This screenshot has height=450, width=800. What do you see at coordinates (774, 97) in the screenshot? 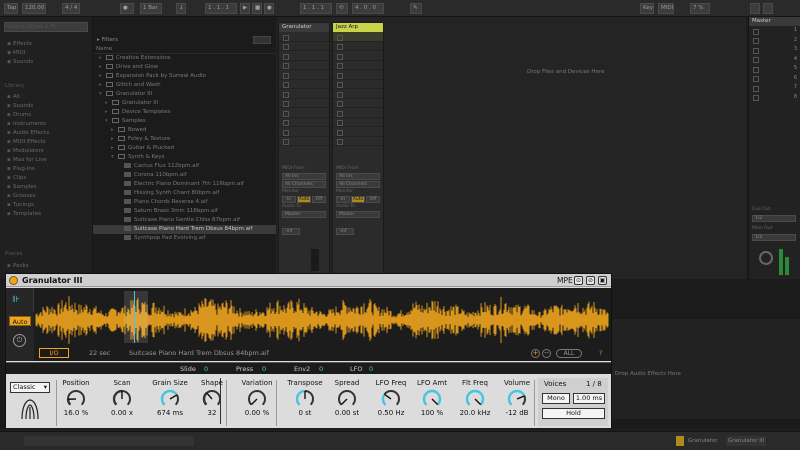
I see `scene-slot: 8` at bounding box center [774, 97].